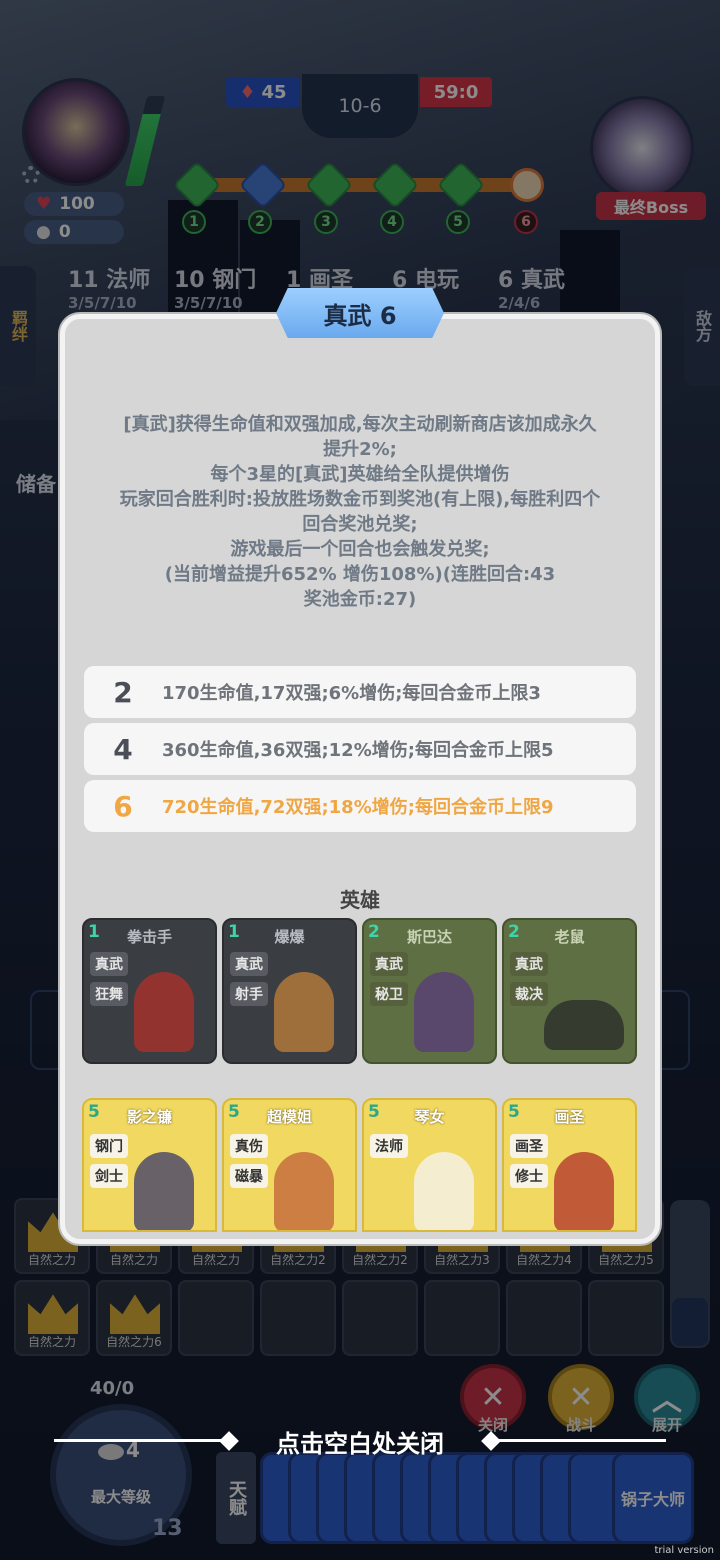  Describe the element at coordinates (569, 1117) in the screenshot. I see `hero-name: 画圣` at that location.